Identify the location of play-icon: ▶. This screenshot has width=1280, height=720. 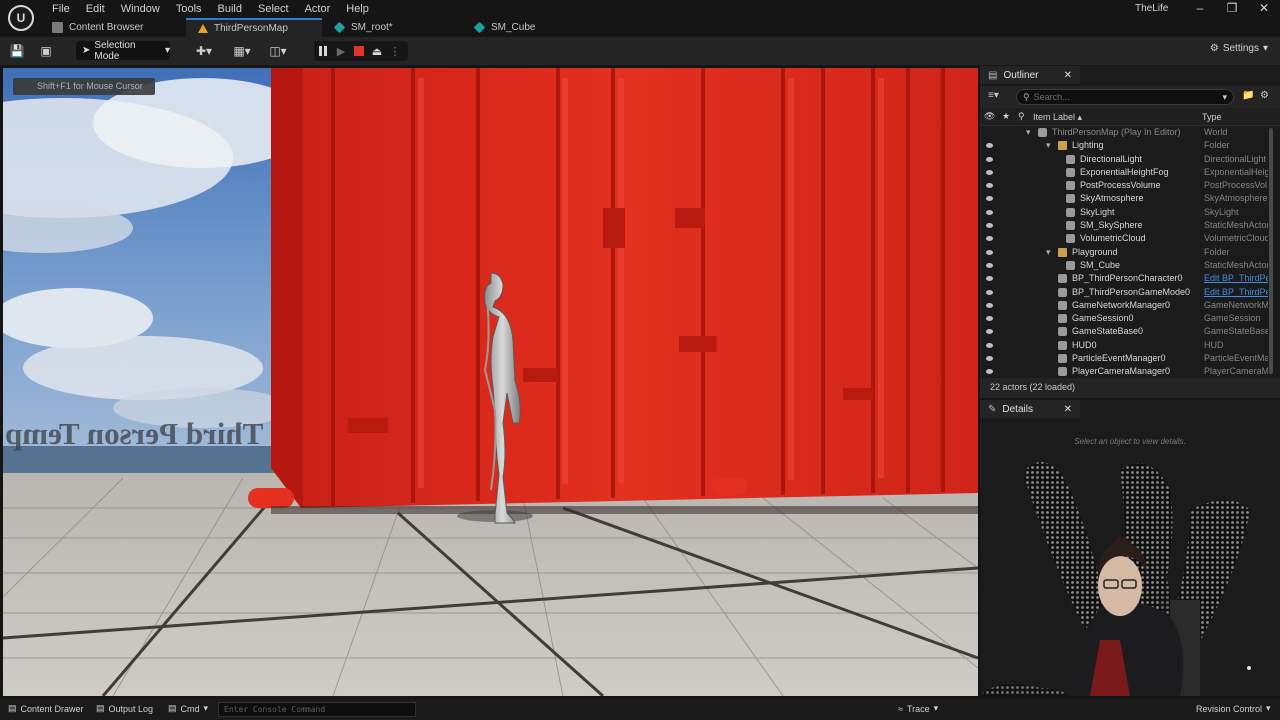
(341, 51).